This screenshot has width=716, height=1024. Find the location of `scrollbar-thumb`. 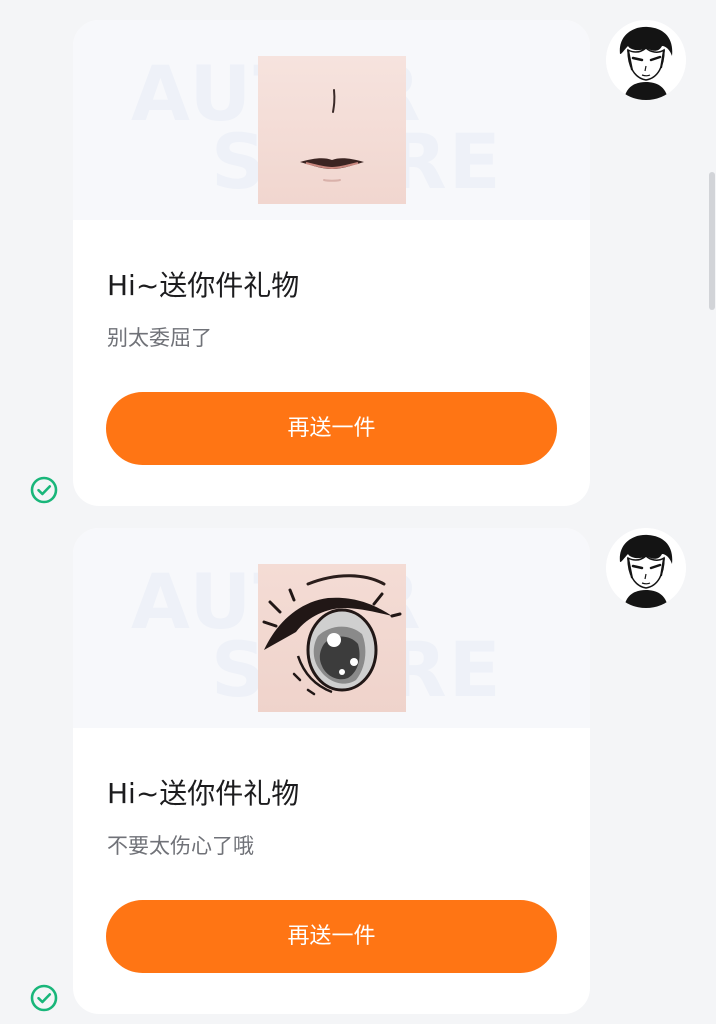

scrollbar-thumb is located at coordinates (712, 241).